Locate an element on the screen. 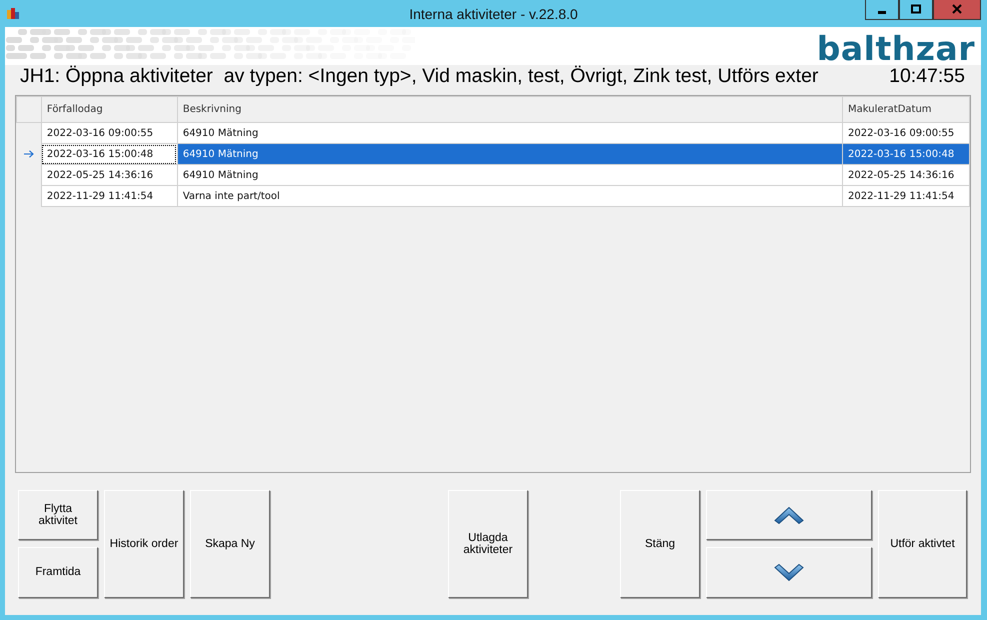 The height and width of the screenshot is (620, 987). action-button: Utlagda aktiviteter is located at coordinates (488, 544).